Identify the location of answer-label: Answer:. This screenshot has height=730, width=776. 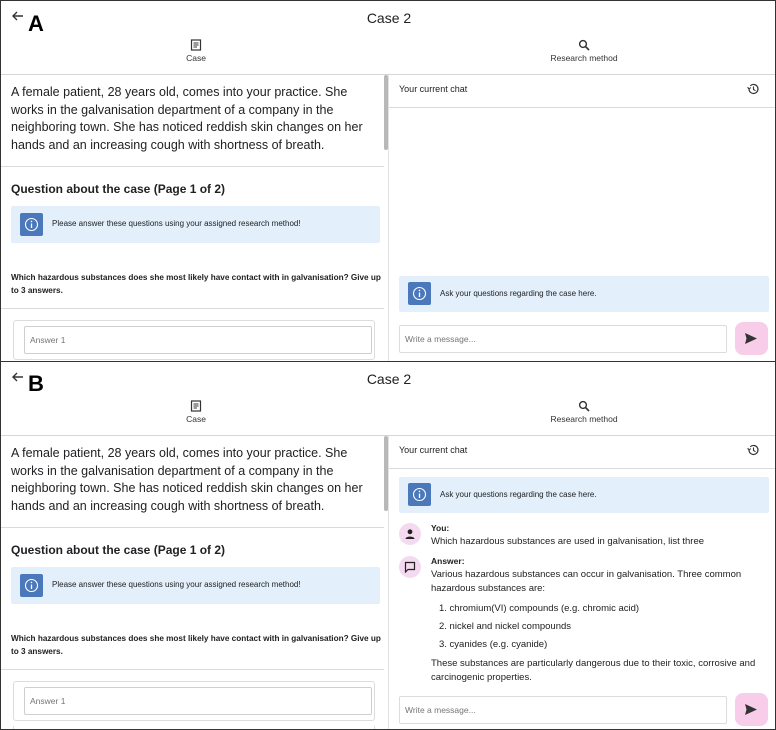
(448, 561).